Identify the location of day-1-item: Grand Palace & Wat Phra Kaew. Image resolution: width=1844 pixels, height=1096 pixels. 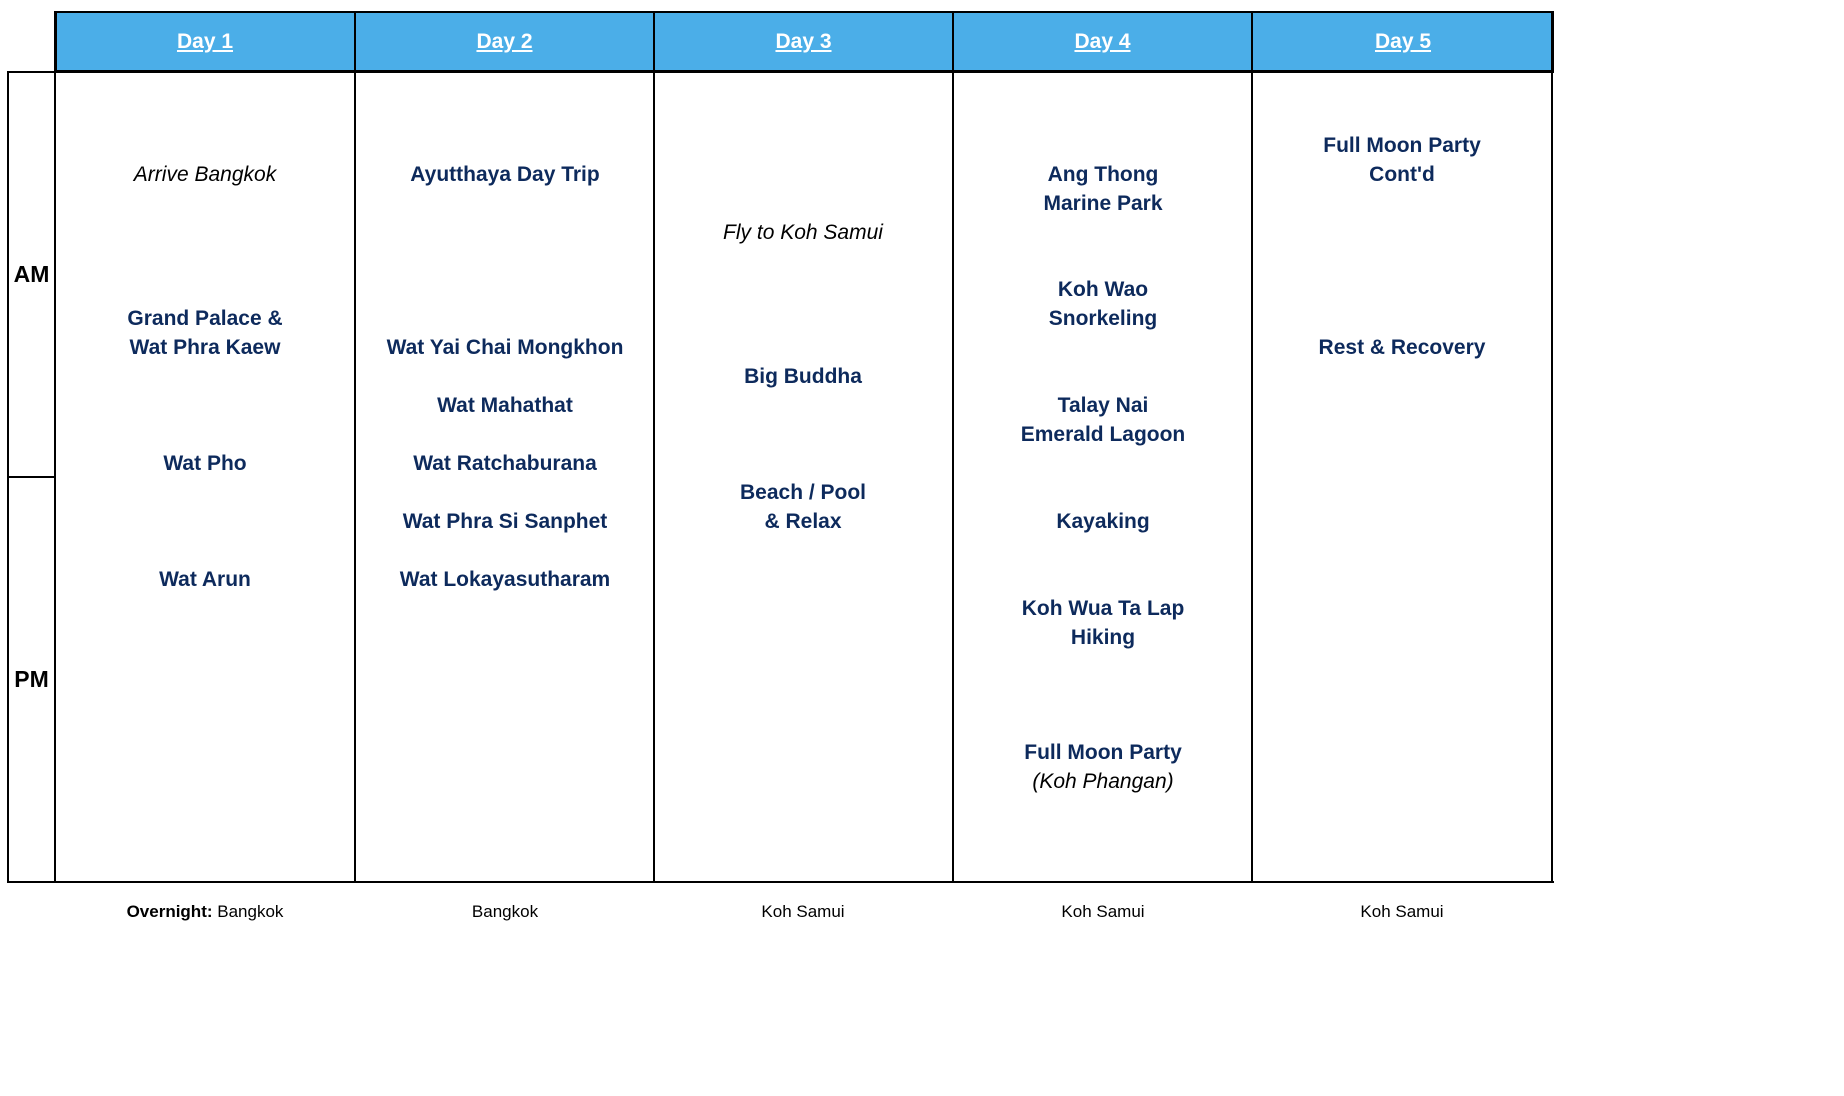
(205, 333).